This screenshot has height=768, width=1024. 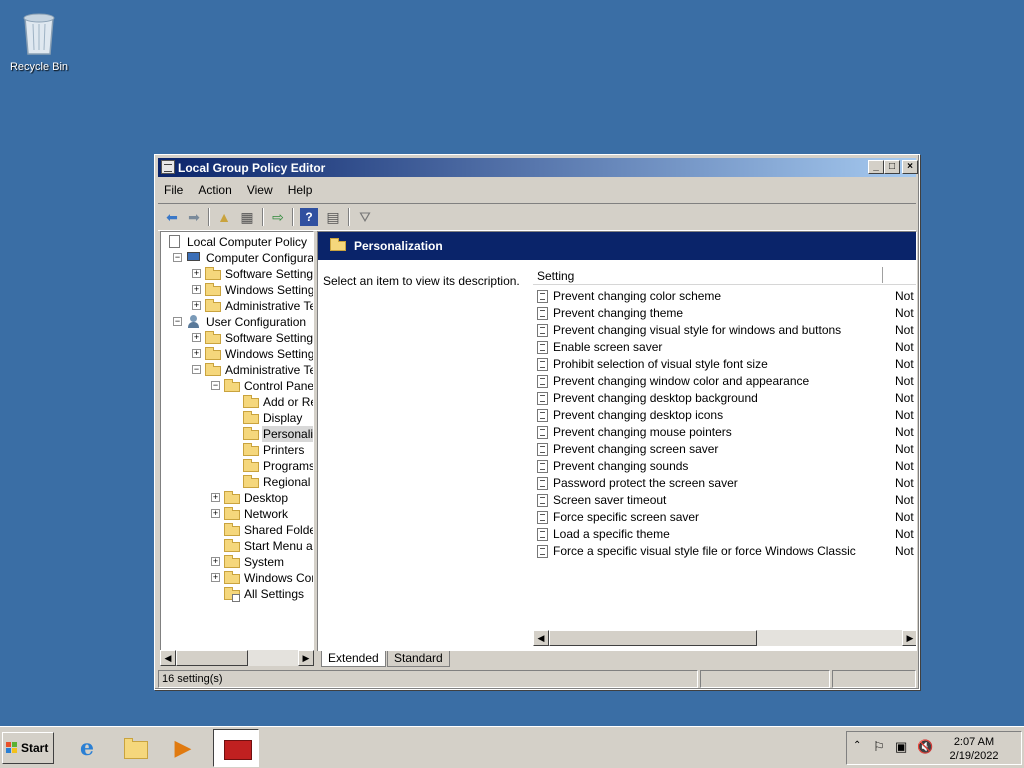 I want to click on close-button: ×, so click(x=910, y=167).